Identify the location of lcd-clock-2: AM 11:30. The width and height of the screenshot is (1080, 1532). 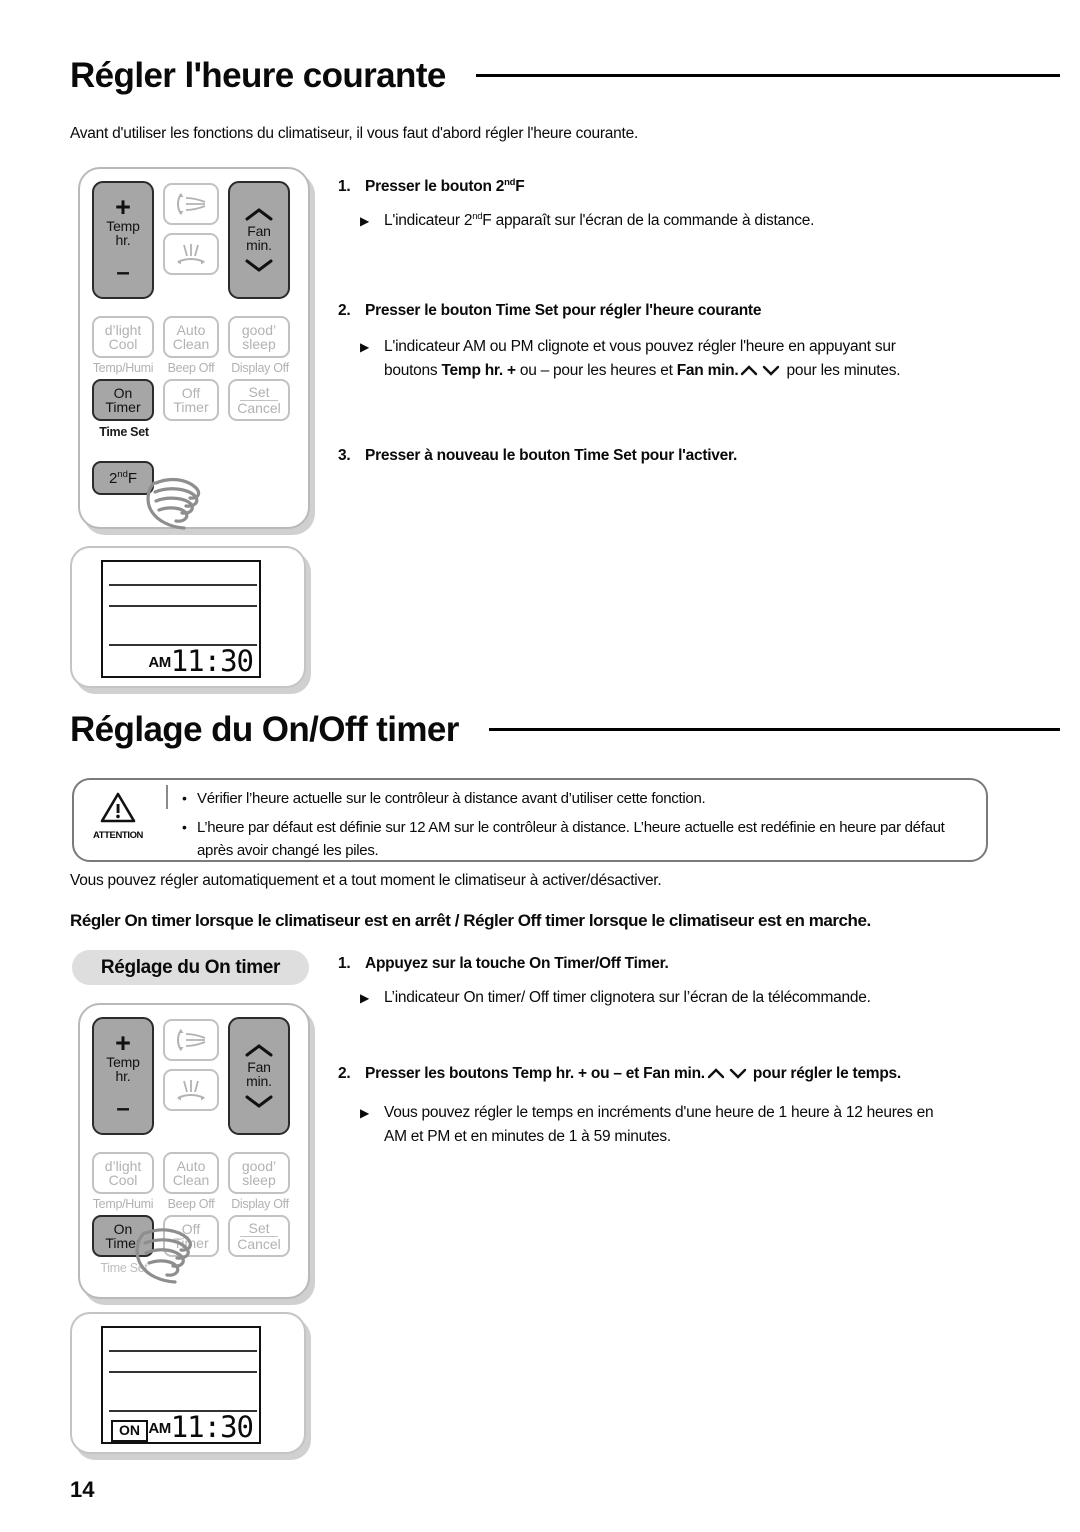
(201, 1427).